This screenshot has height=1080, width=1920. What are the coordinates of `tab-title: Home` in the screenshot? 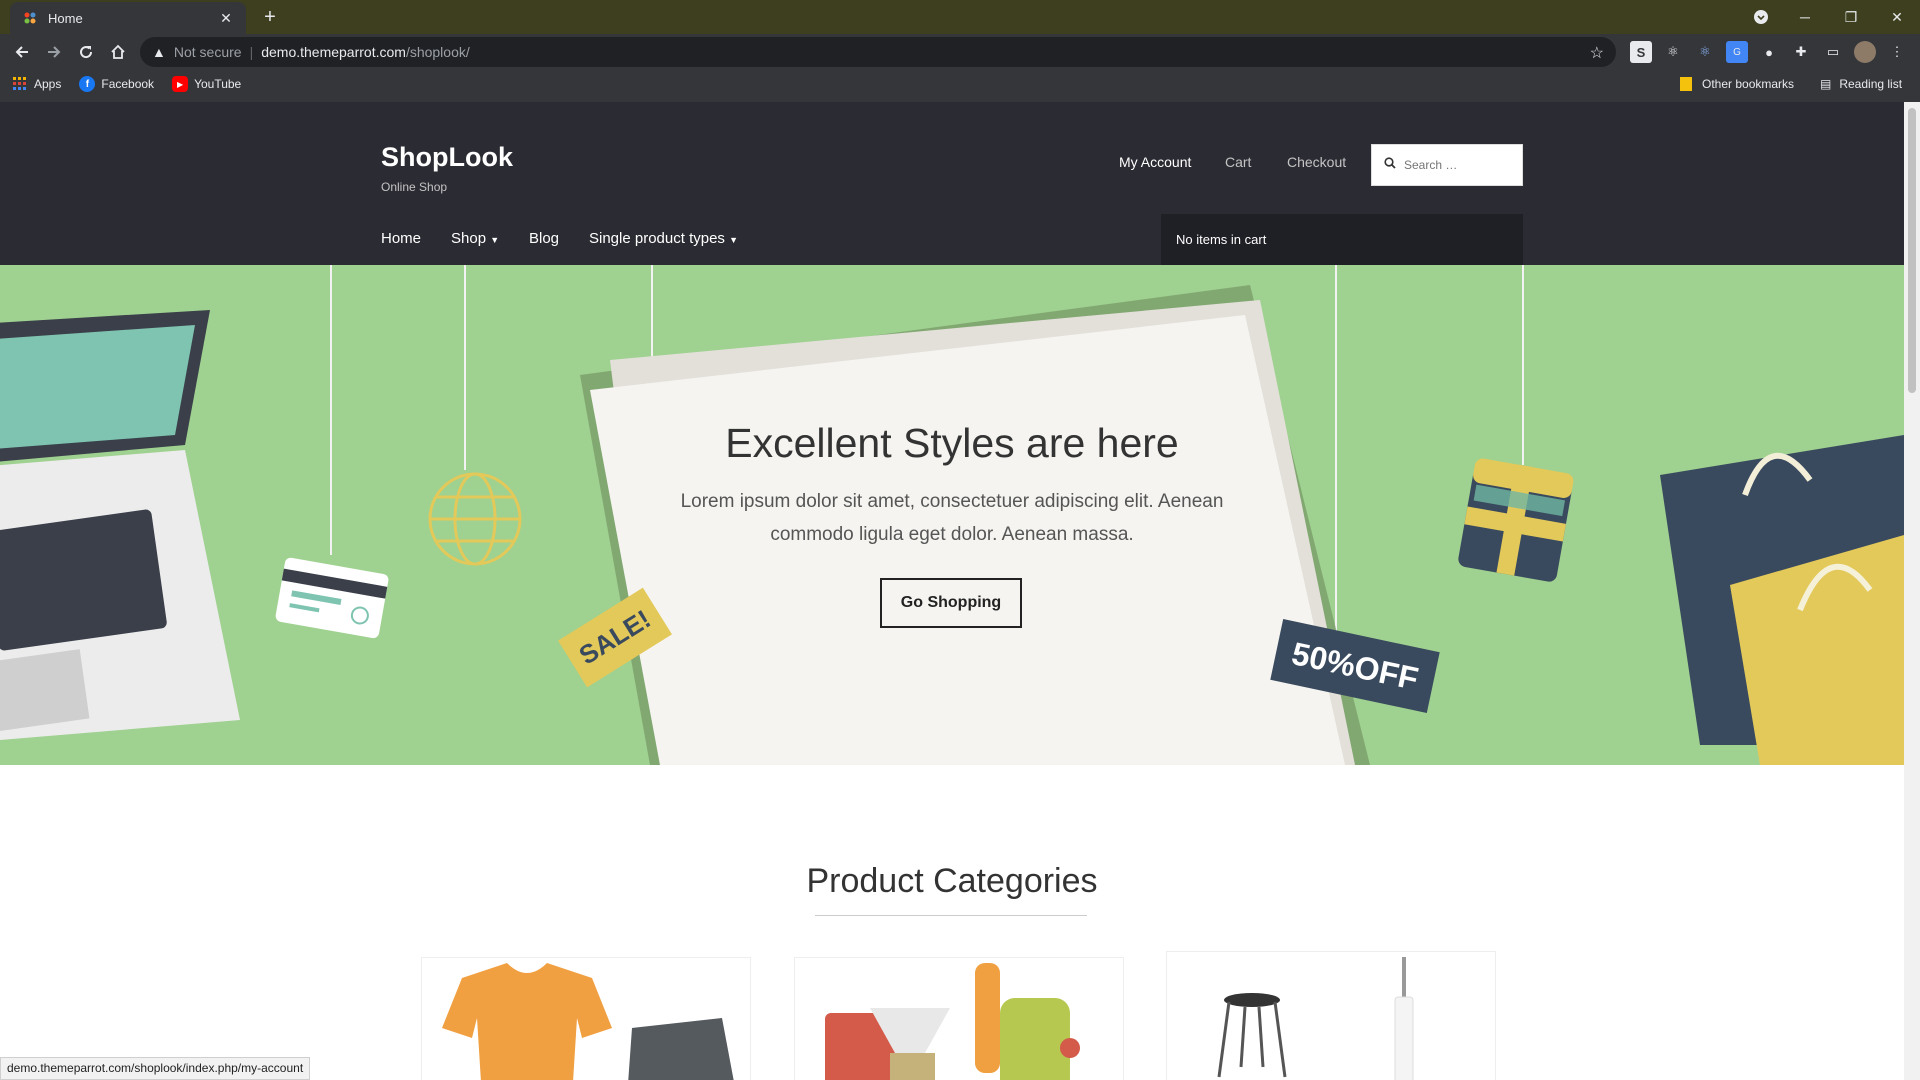 It's located at (65, 18).